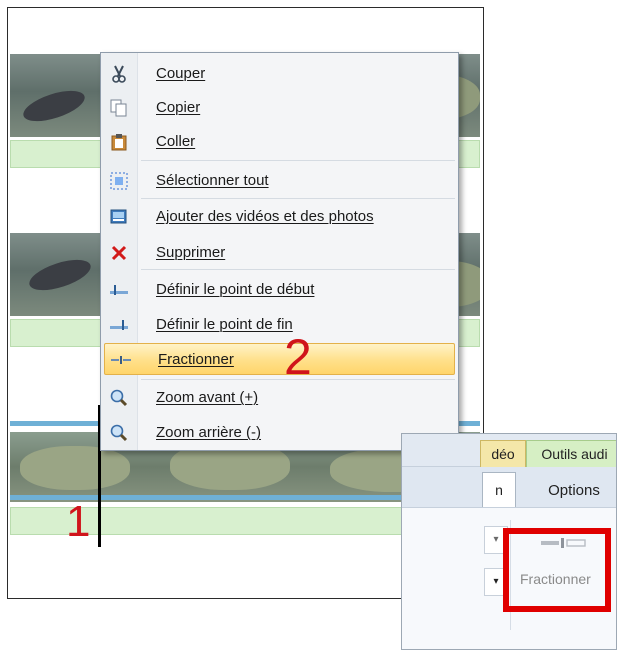 Image resolution: width=617 pixels, height=655 pixels. What do you see at coordinates (571, 454) in the screenshot?
I see `tab-audio-tools: Outils audi` at bounding box center [571, 454].